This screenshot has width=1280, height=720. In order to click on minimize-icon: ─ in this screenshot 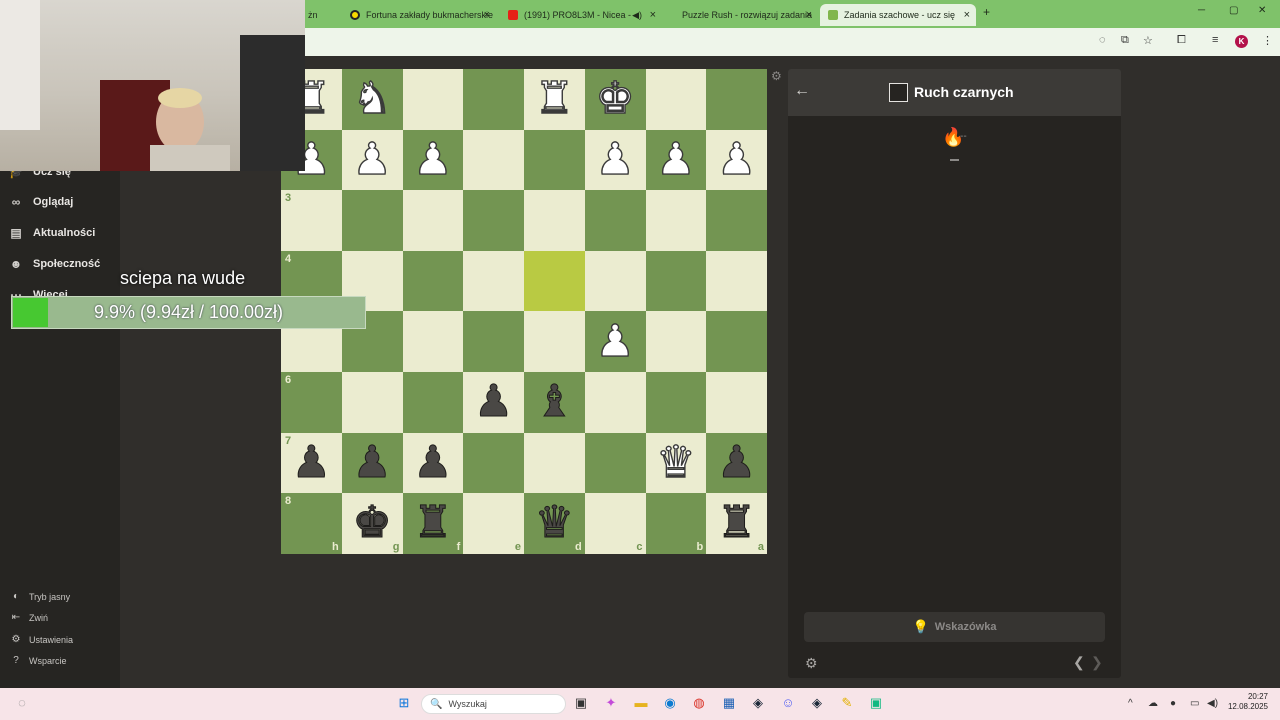, I will do `click(1201, 10)`.